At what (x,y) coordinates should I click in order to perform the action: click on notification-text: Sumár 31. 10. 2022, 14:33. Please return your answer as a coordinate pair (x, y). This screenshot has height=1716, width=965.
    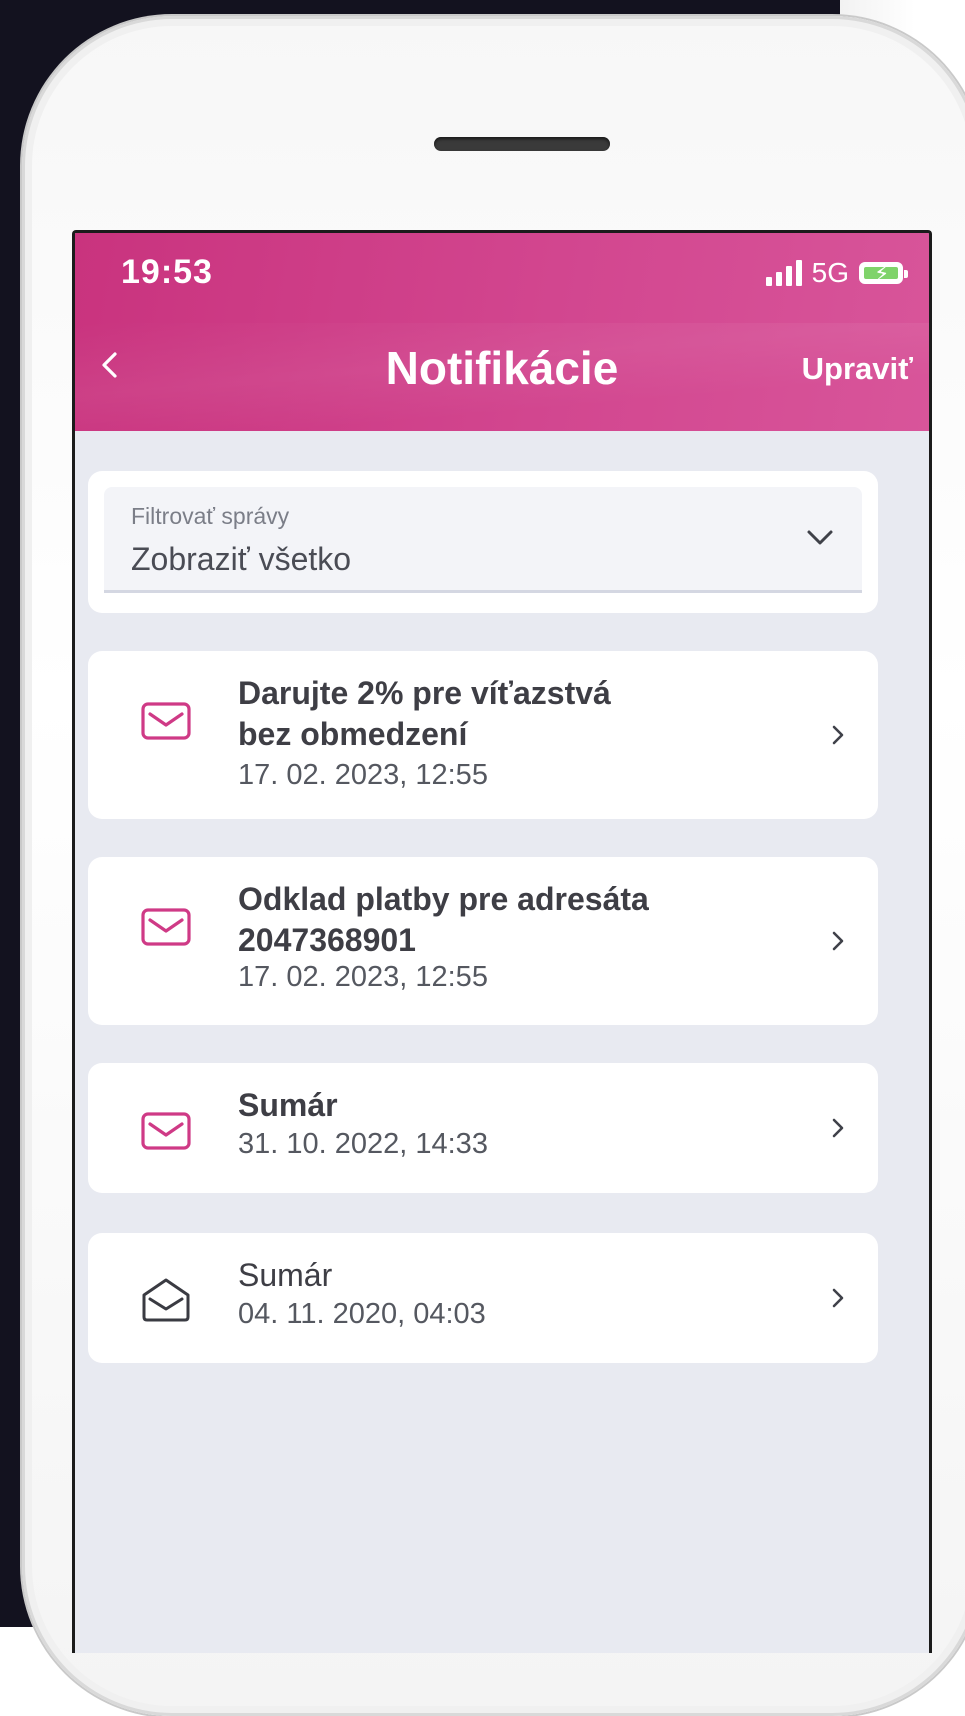
    Looking at the image, I should click on (363, 1123).